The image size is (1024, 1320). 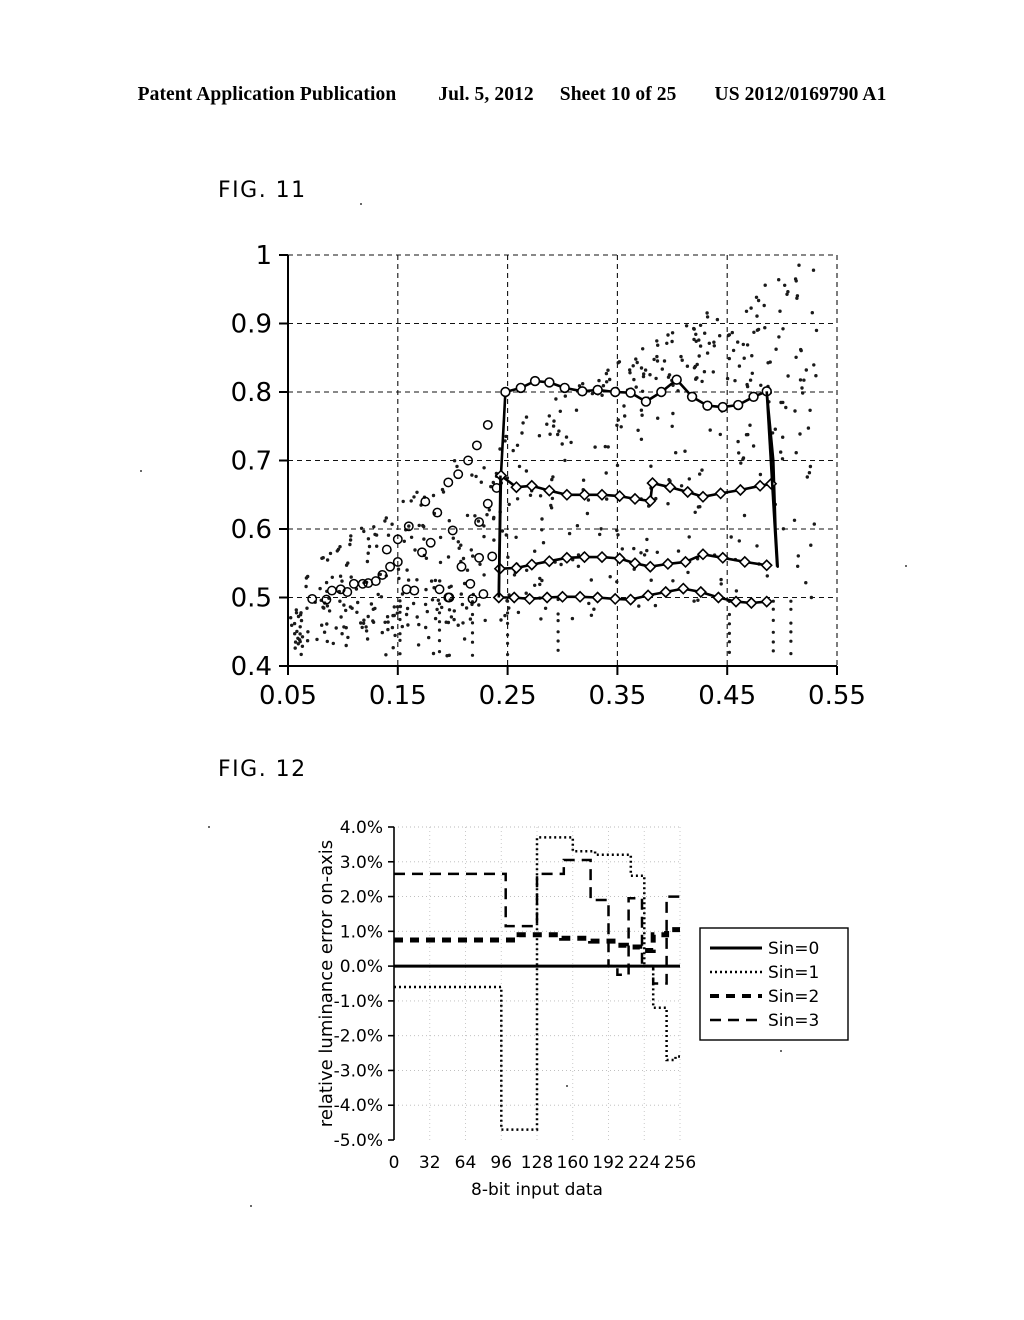 I want to click on svg-text: 32, so click(x=430, y=1163).